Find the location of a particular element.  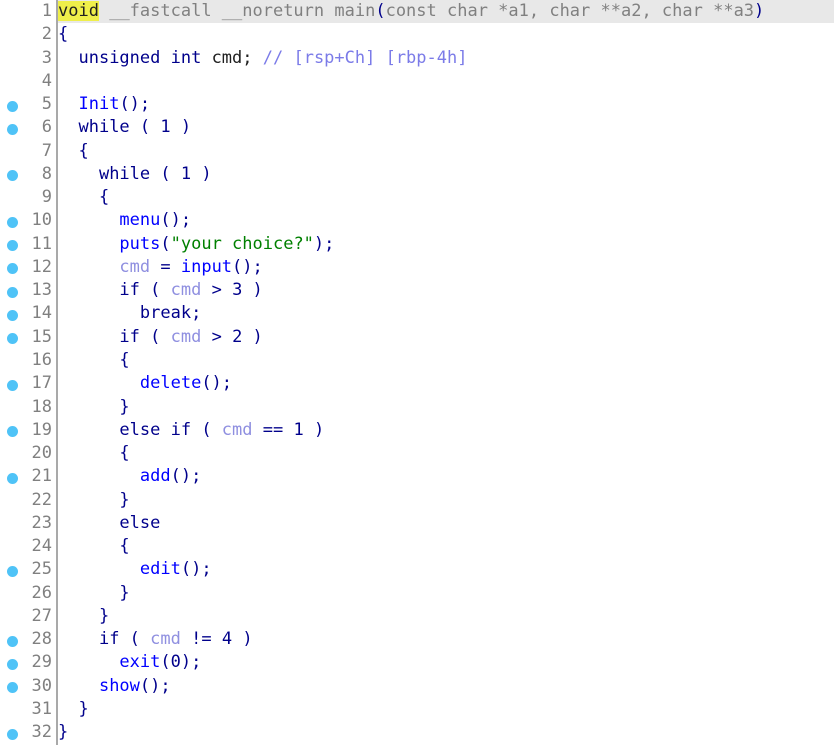

code-line-text: break; is located at coordinates (129, 313).